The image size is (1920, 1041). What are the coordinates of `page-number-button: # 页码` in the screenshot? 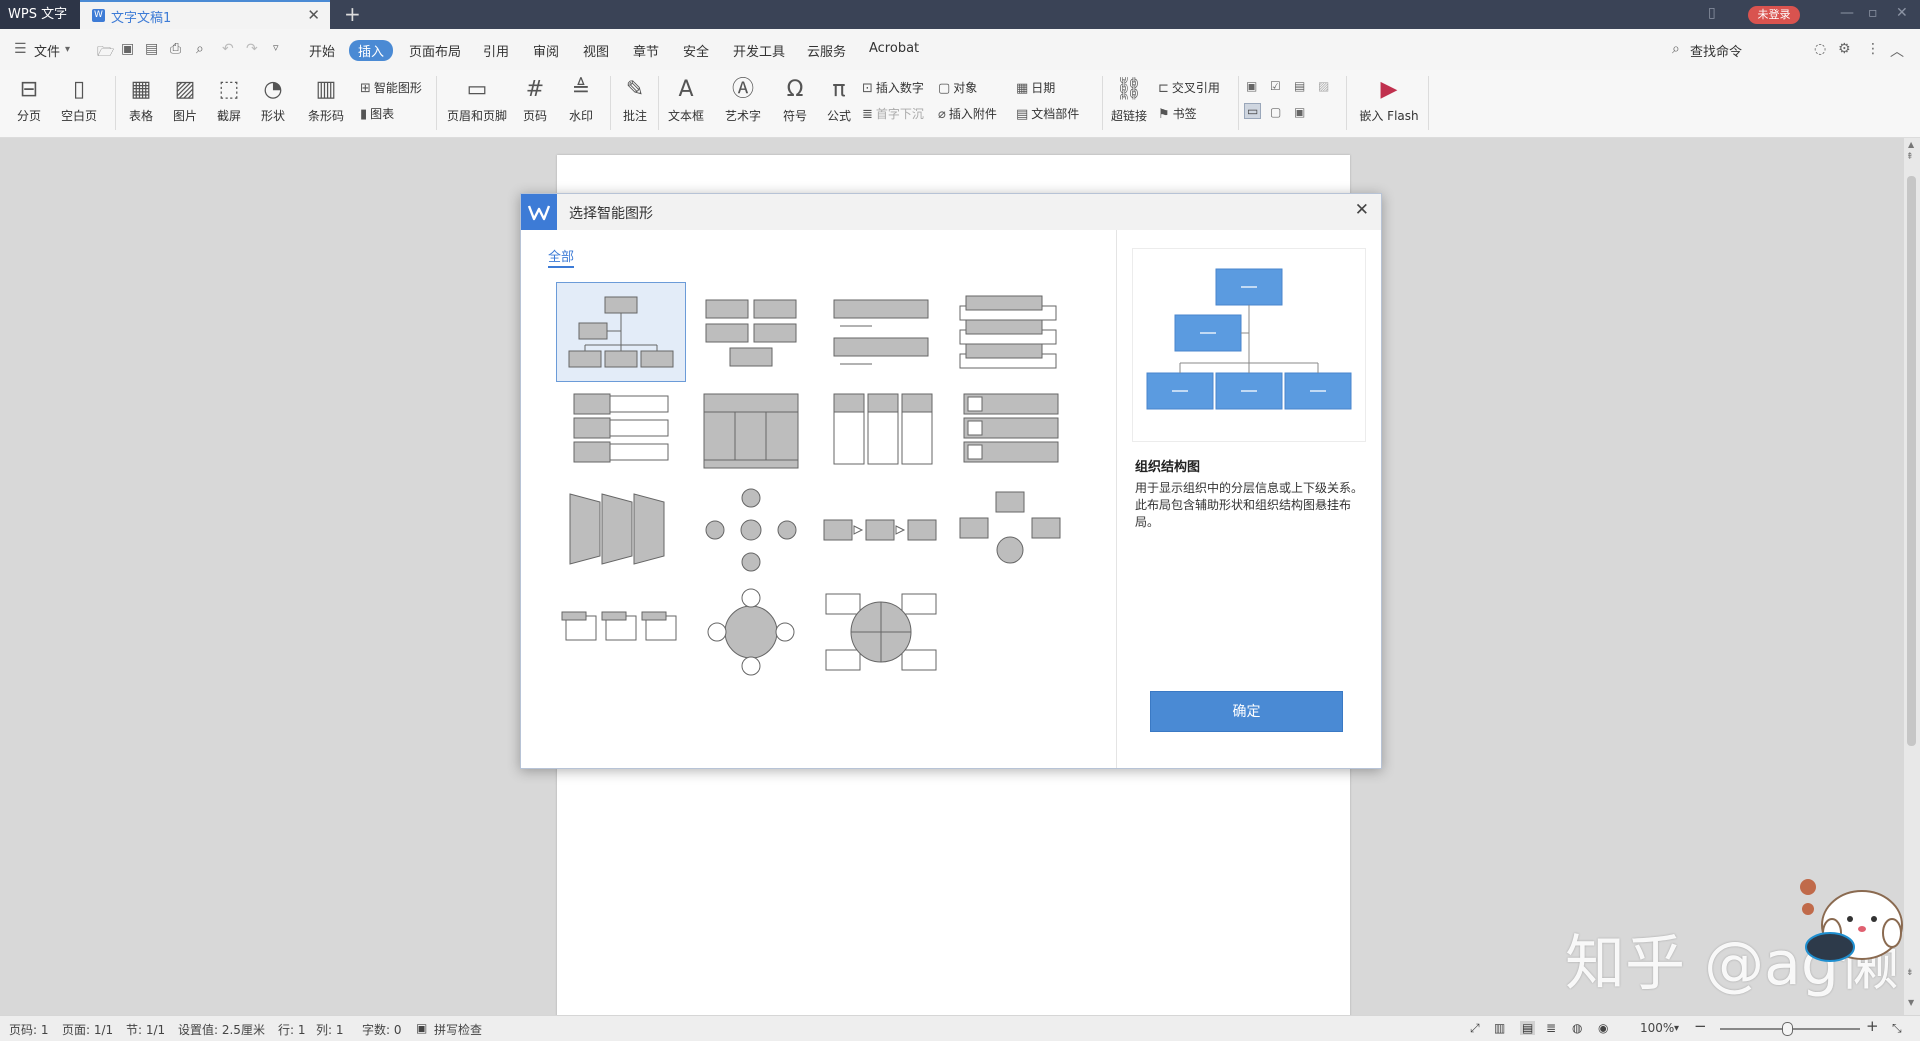 It's located at (535, 100).